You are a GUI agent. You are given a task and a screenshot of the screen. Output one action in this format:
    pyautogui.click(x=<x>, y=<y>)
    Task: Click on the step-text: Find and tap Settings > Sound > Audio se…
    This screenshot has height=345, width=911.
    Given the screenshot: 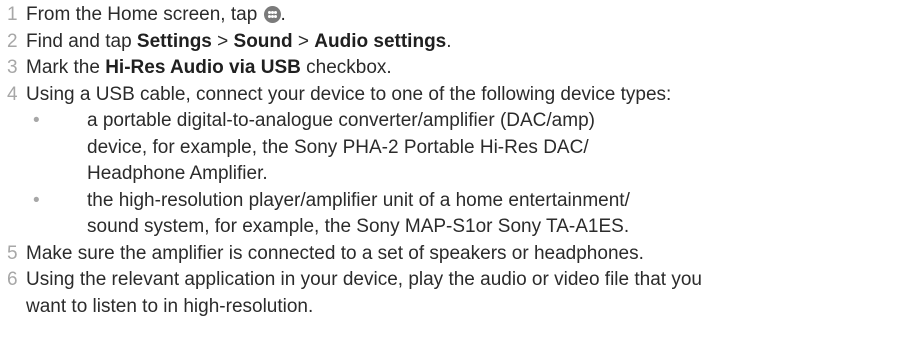 What is the action you would take?
    pyautogui.click(x=468, y=42)
    